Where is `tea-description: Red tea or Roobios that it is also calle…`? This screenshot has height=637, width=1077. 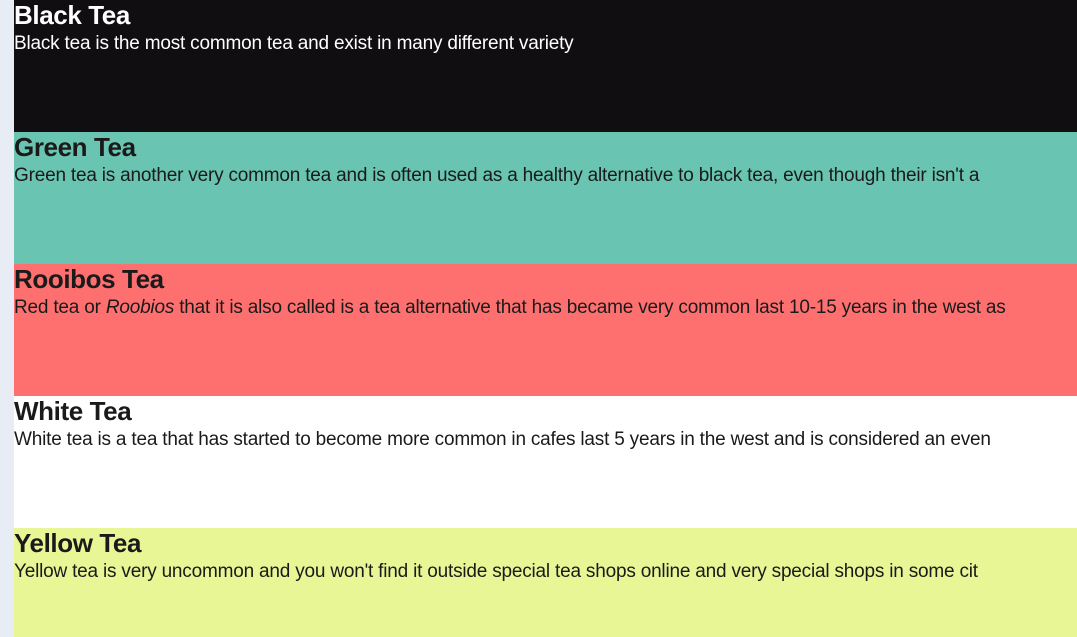
tea-description: Red tea or Roobios that it is also calle… is located at coordinates (545, 308).